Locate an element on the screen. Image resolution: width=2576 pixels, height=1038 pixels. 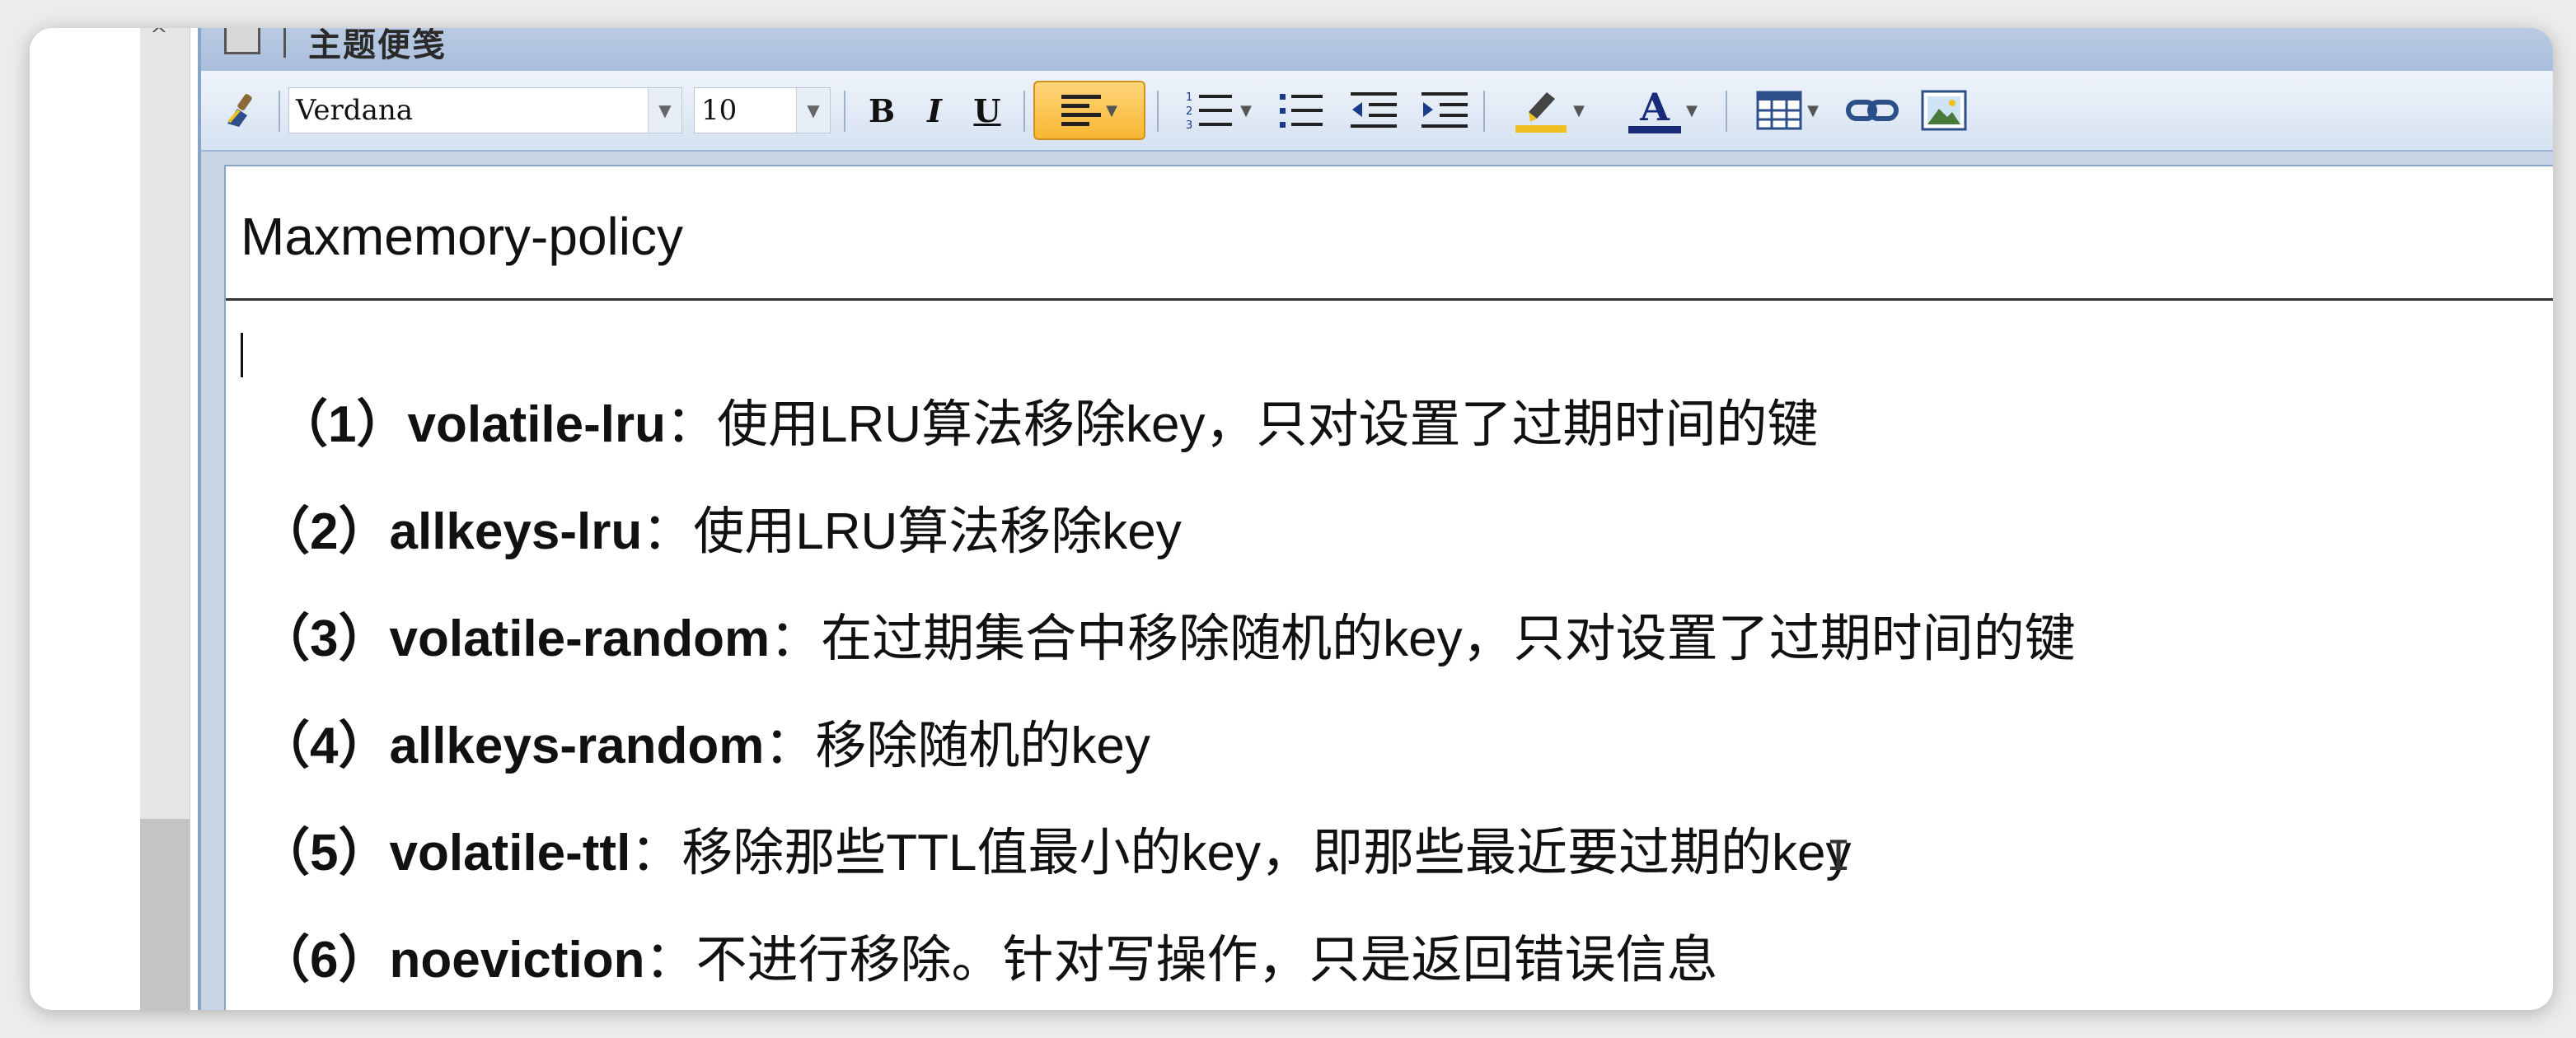
text-cursor is located at coordinates (242, 355).